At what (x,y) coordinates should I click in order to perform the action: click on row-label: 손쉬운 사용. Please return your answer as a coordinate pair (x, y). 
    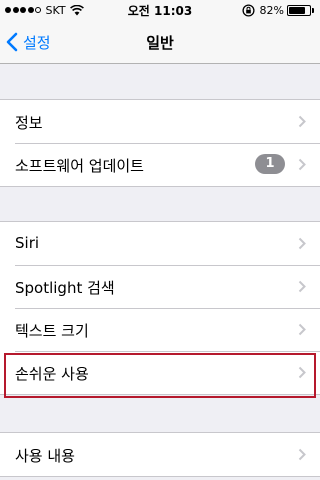
    Looking at the image, I should click on (52, 374).